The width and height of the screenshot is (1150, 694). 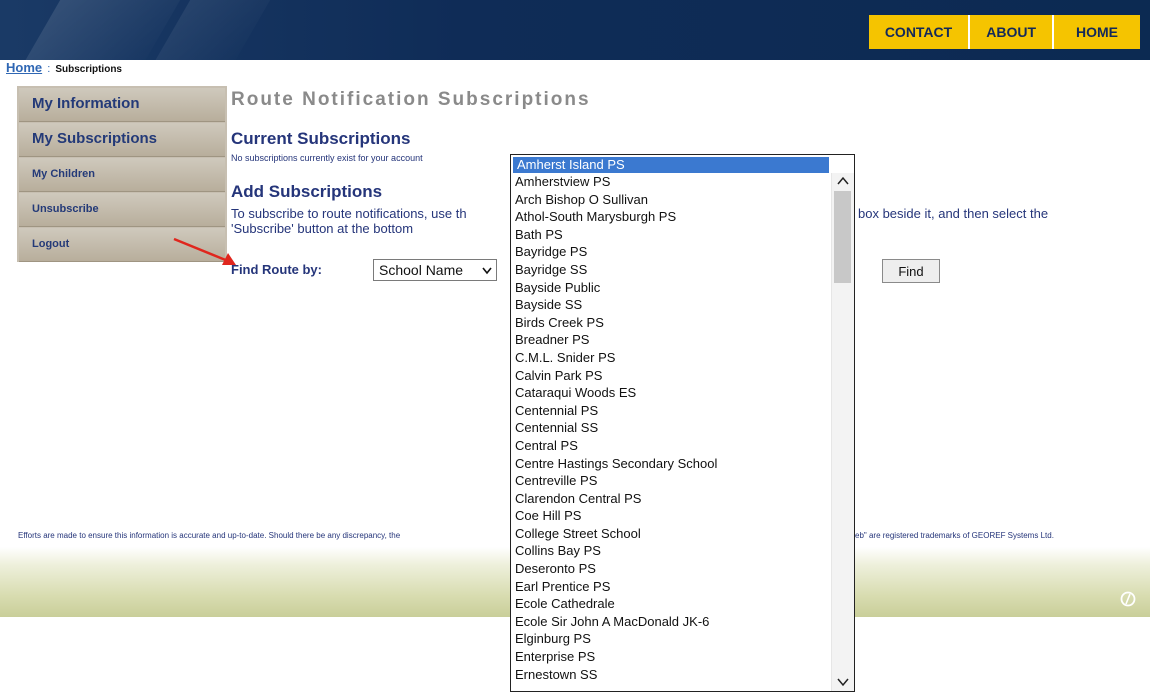 What do you see at coordinates (122, 140) in the screenshot?
I see `sidebar-item-my-subscriptions: My Subscriptions` at bounding box center [122, 140].